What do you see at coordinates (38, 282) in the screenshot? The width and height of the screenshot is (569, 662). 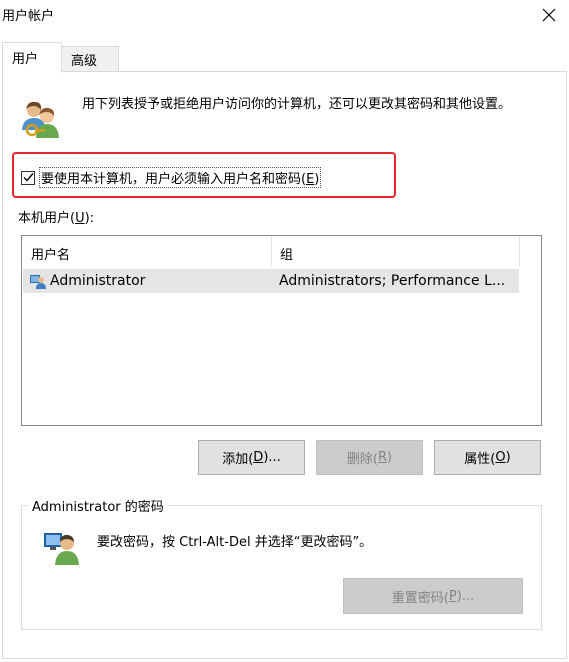 I see `user-icon` at bounding box center [38, 282].